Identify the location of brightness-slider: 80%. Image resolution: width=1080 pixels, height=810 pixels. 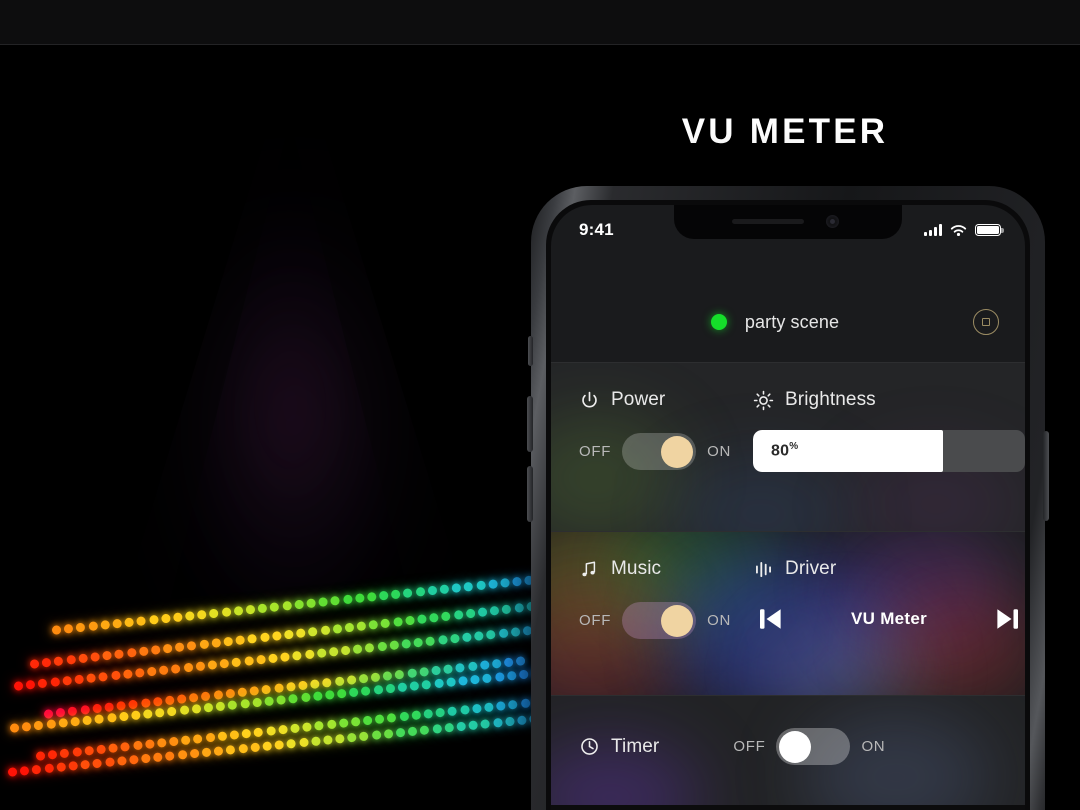
(889, 451).